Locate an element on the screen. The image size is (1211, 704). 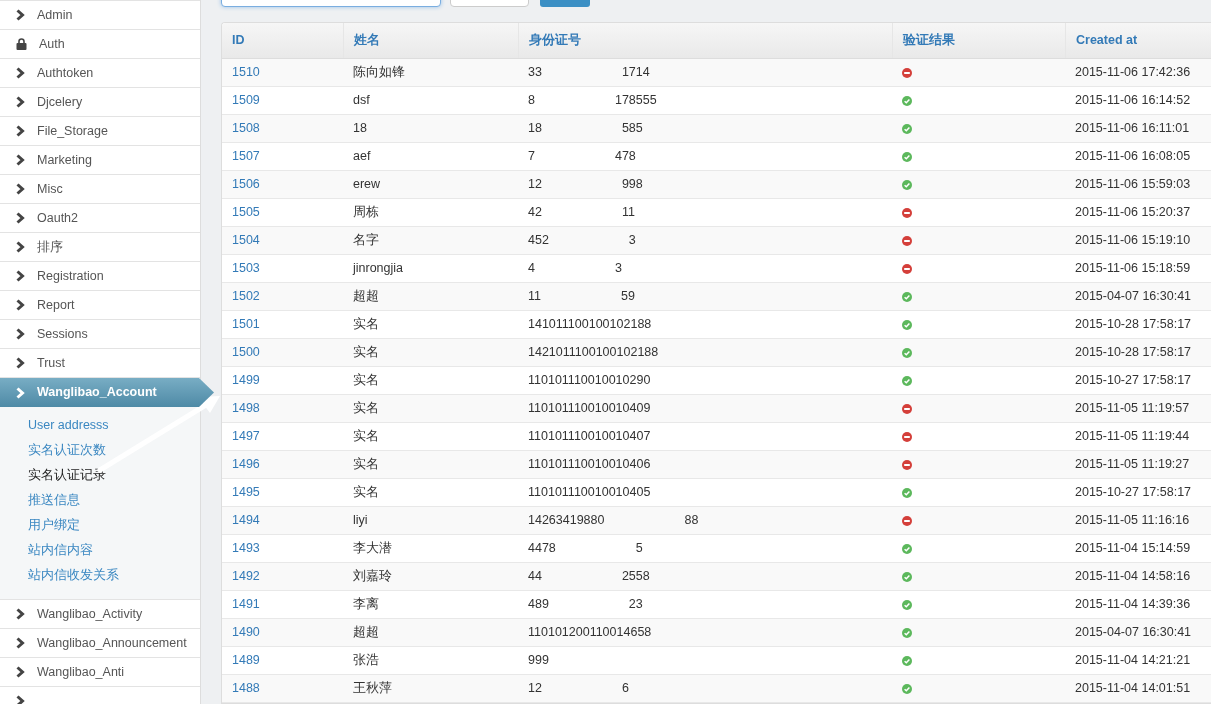
sidebar-label: Djcelery is located at coordinates (60, 102).